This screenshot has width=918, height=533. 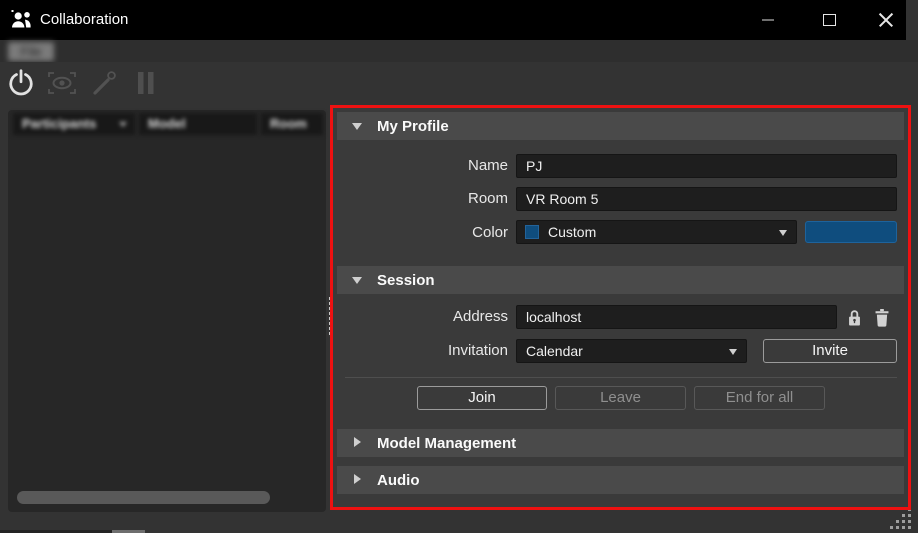 I want to click on invite-button: Invite, so click(x=830, y=351).